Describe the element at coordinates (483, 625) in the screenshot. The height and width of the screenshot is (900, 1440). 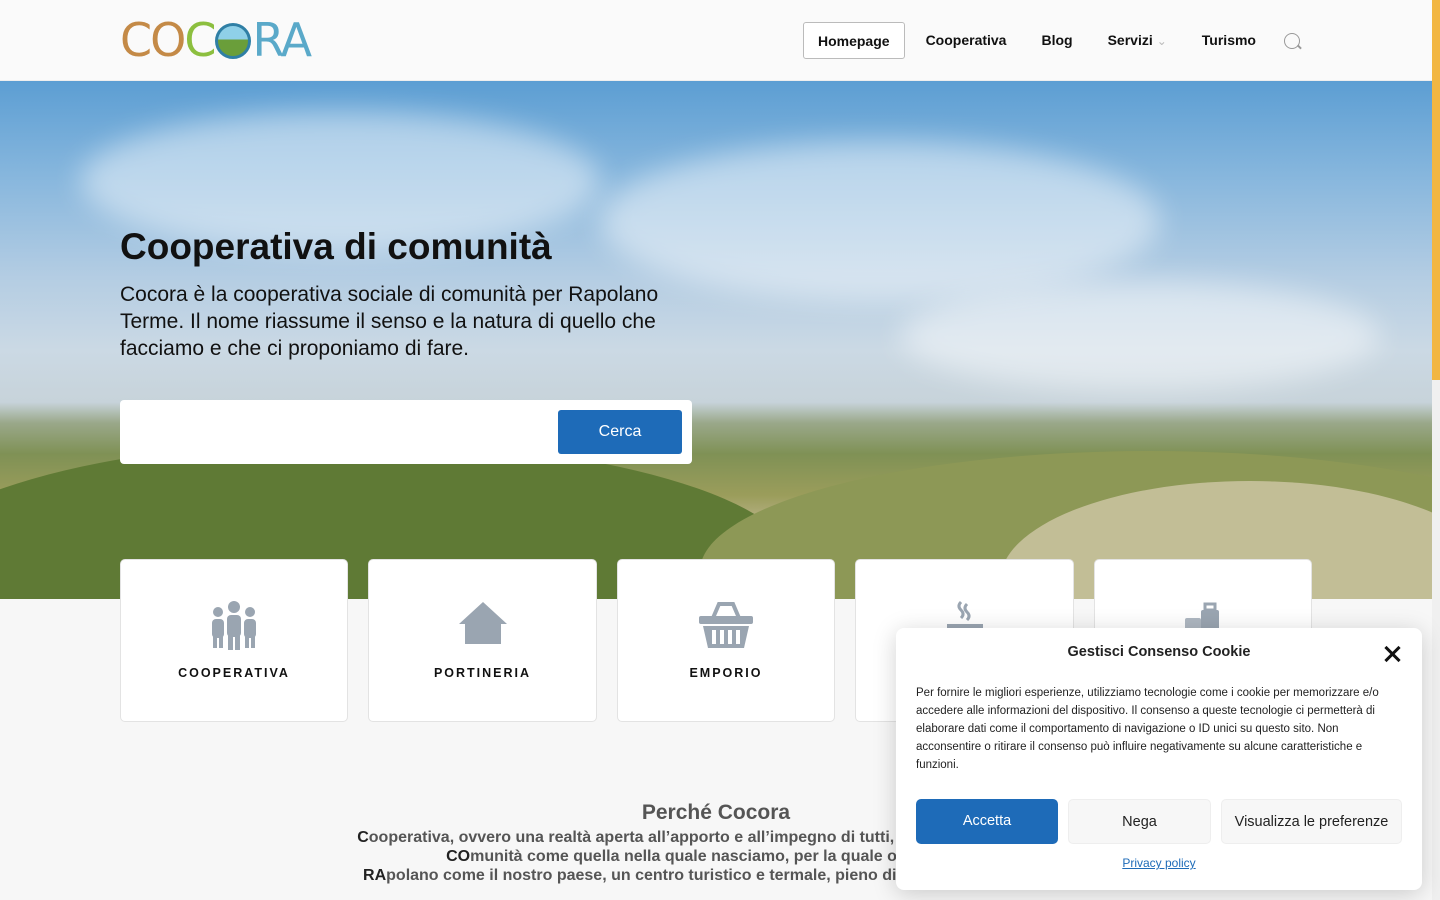
I see `house-icon` at that location.